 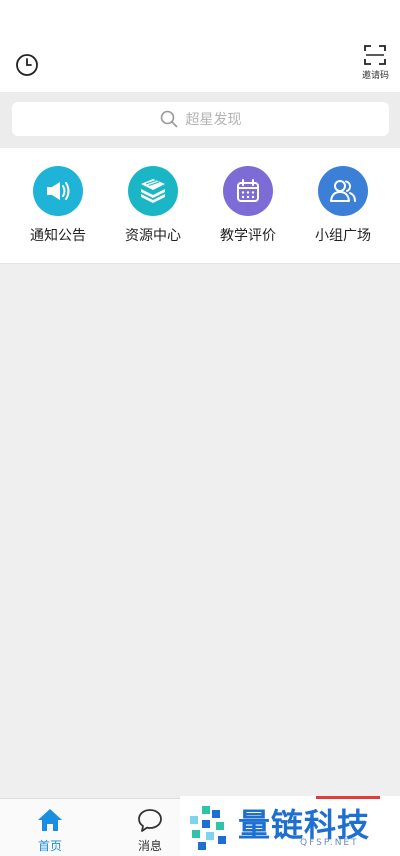 I want to click on watermark-logo-icon, so click(x=208, y=828).